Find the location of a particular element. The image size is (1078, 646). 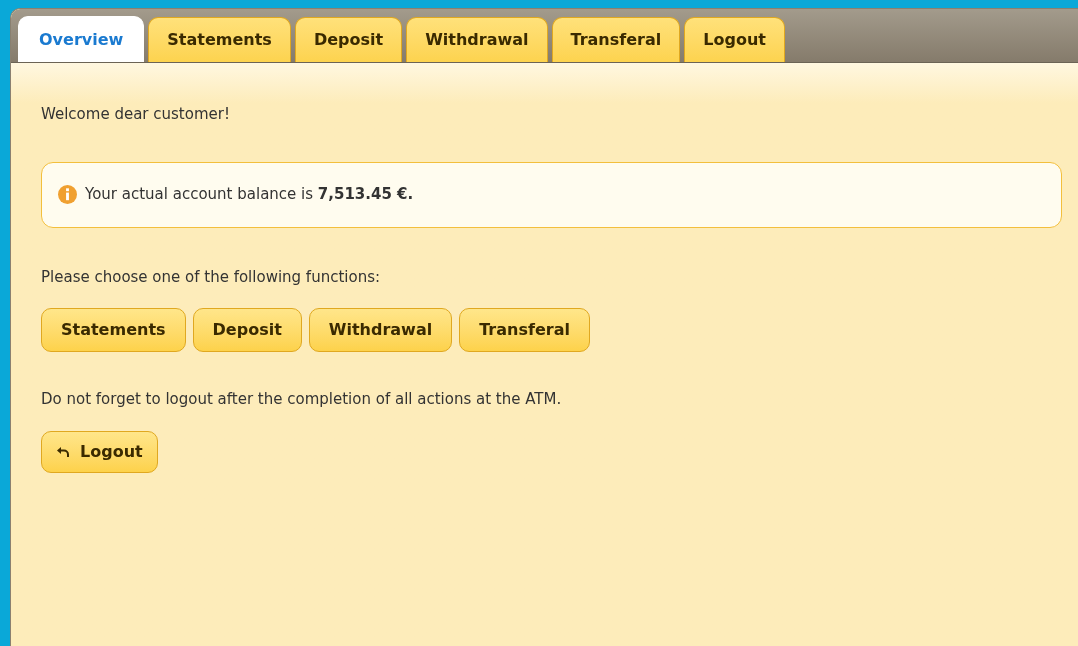

tab: Transferal is located at coordinates (616, 39).